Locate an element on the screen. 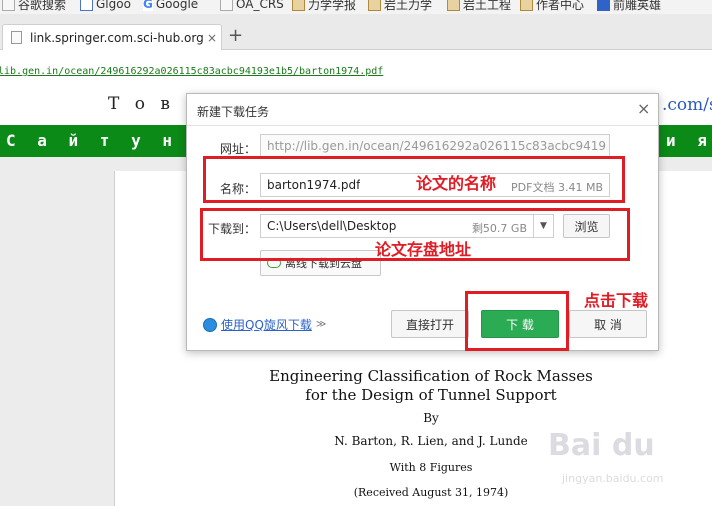 The width and height of the screenshot is (712, 506). qq-download-option: 使用QQ旋风下载 ≫ is located at coordinates (264, 324).